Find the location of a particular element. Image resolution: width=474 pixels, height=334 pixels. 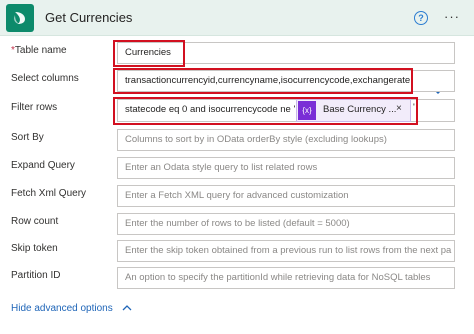

partition-id-label: Partition ID is located at coordinates (36, 275).